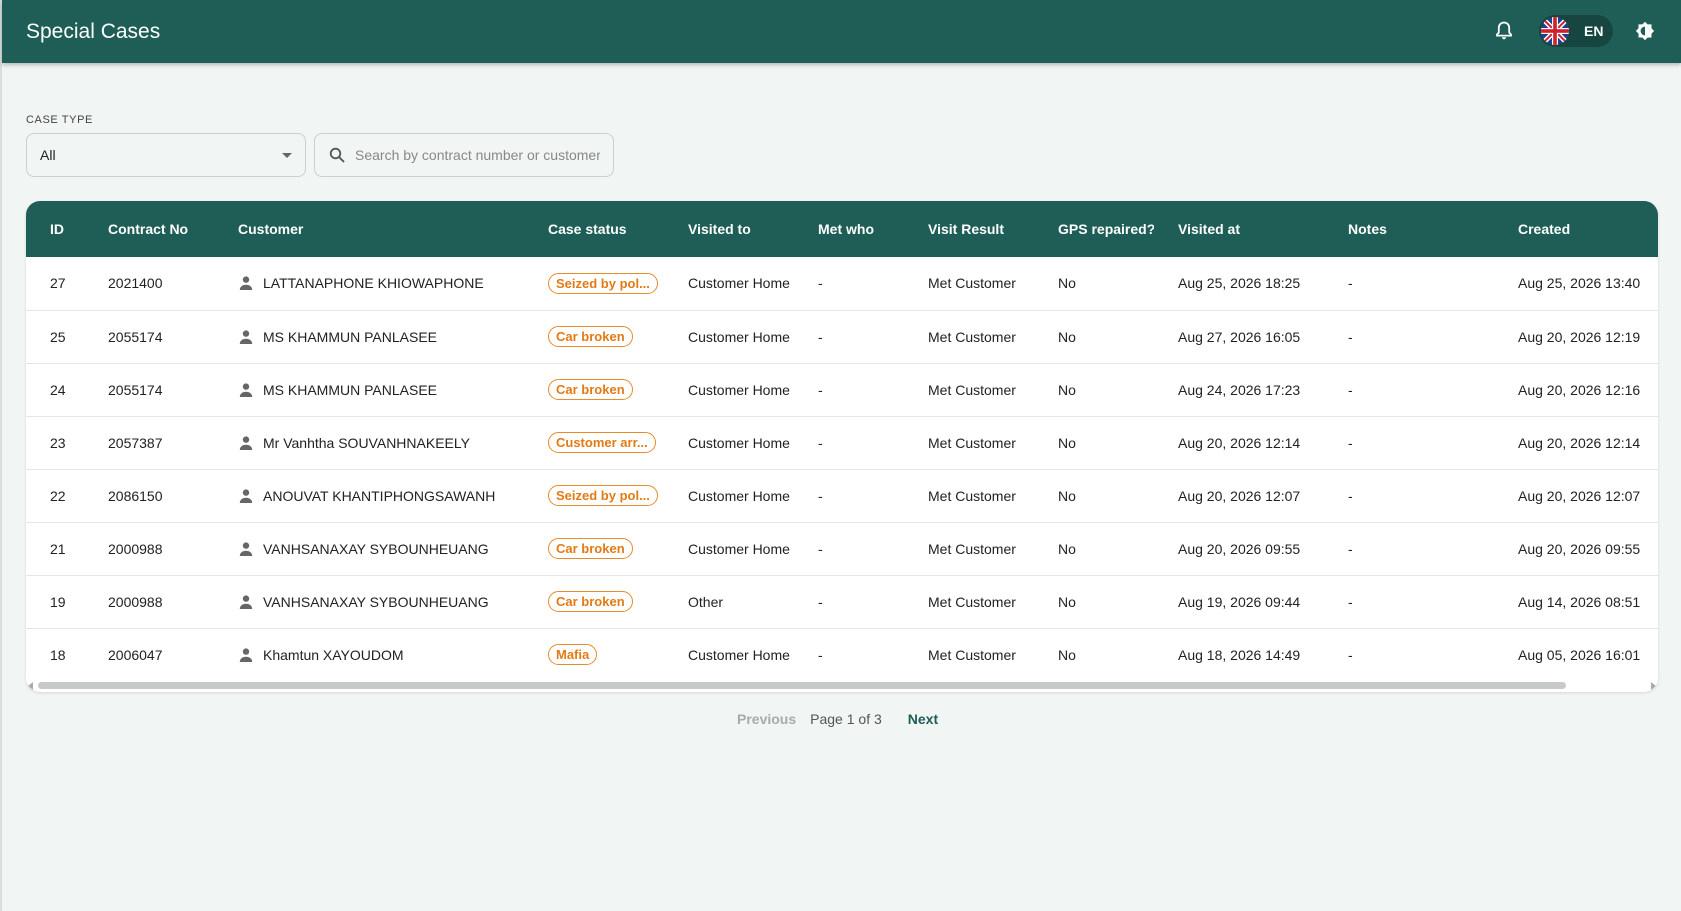 The height and width of the screenshot is (911, 1681). What do you see at coordinates (30, 686) in the screenshot?
I see `scroll-left-arrow` at bounding box center [30, 686].